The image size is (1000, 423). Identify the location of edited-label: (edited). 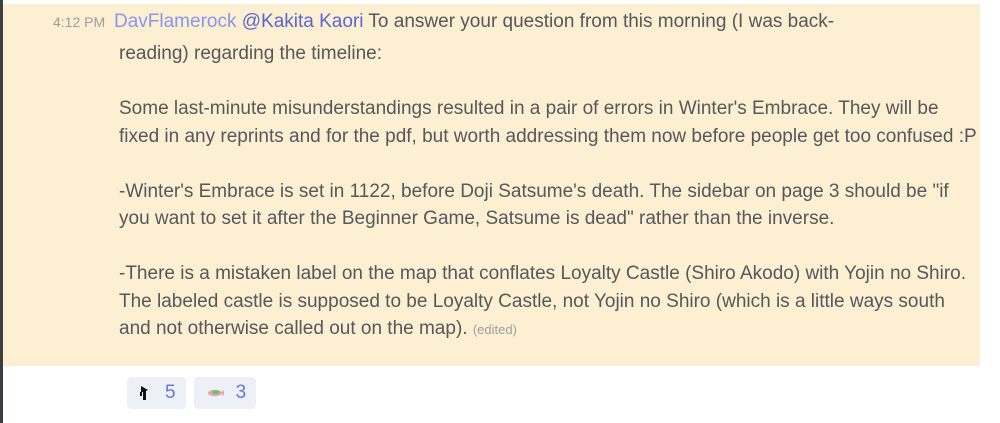
(494, 329).